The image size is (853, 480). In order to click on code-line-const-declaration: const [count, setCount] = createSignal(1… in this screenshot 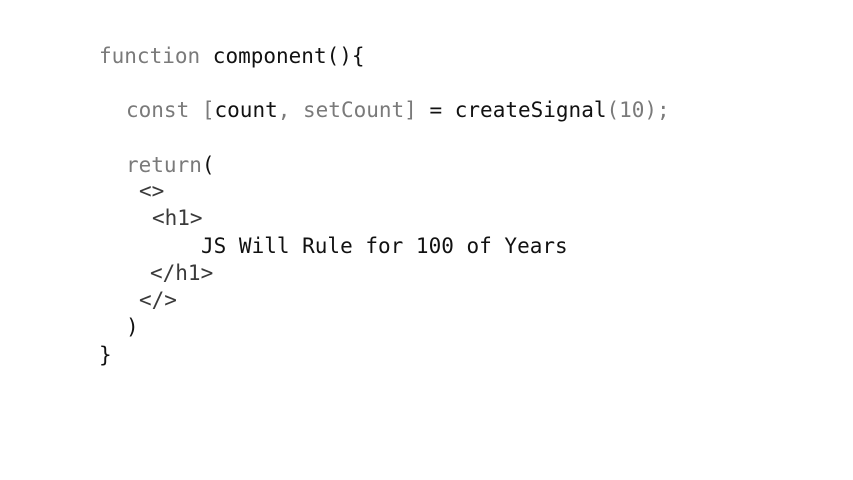, I will do `click(398, 110)`.